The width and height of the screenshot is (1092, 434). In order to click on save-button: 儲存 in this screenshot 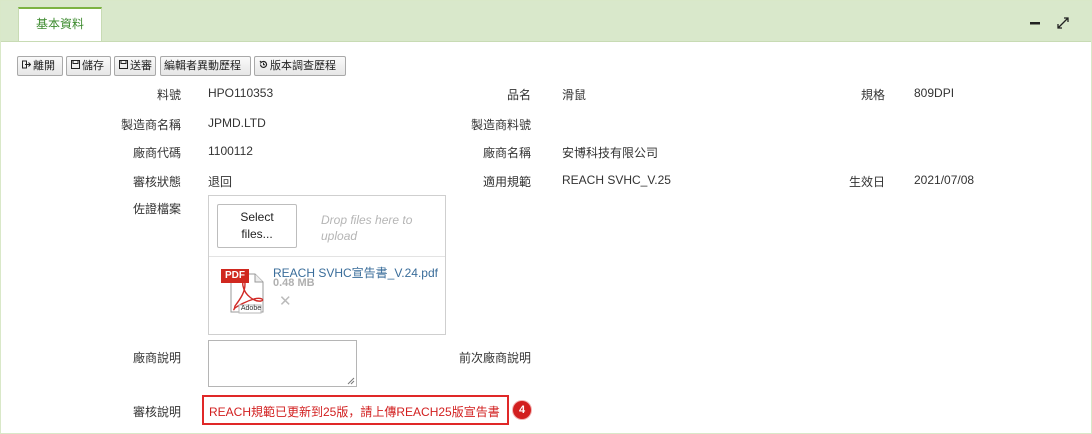, I will do `click(88, 66)`.